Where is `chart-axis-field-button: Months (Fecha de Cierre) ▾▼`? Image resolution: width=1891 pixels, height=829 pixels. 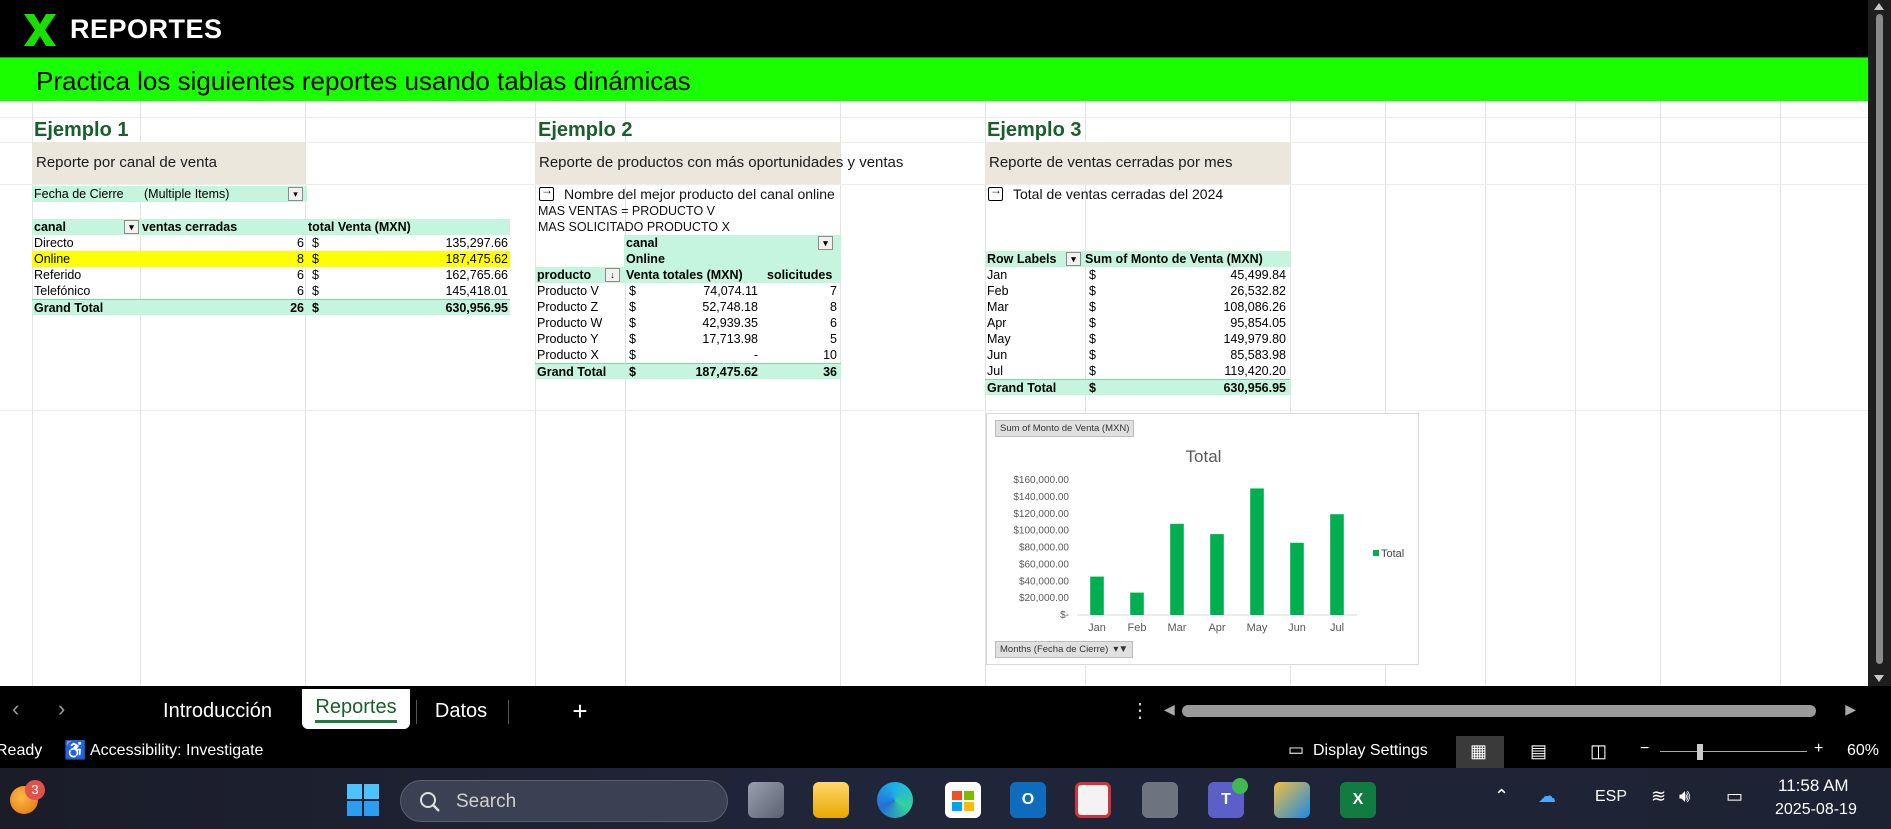 chart-axis-field-button: Months (Fecha de Cierre) ▾▼ is located at coordinates (1064, 649).